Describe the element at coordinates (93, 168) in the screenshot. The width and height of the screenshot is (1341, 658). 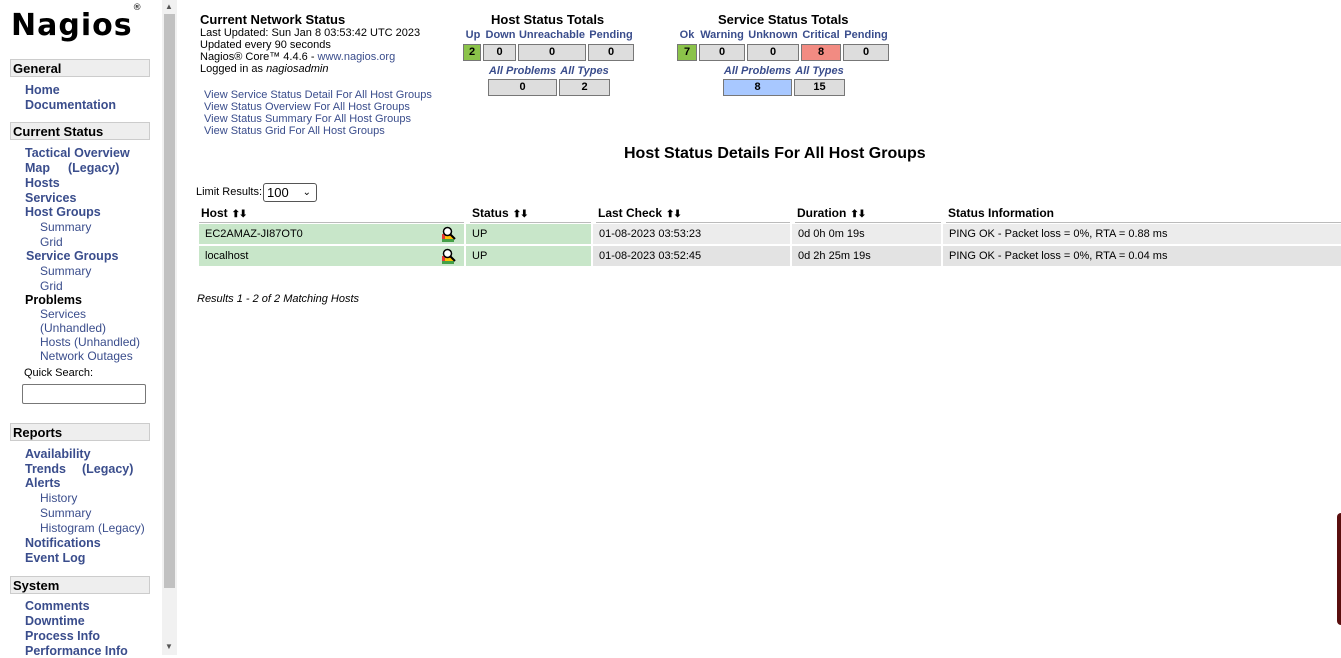
I see `nav-map-legacy: (Legacy)` at that location.